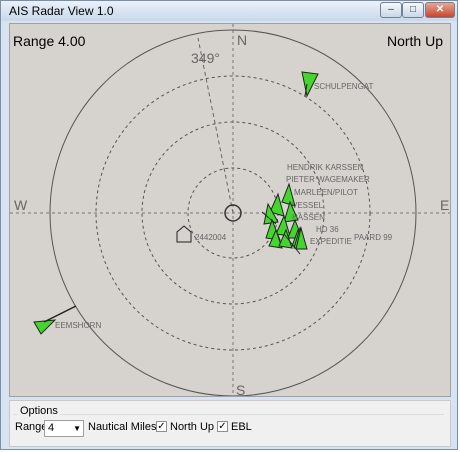  I want to click on title-bar: AIS Radar View 1.0 – □ ✕, so click(229, 11).